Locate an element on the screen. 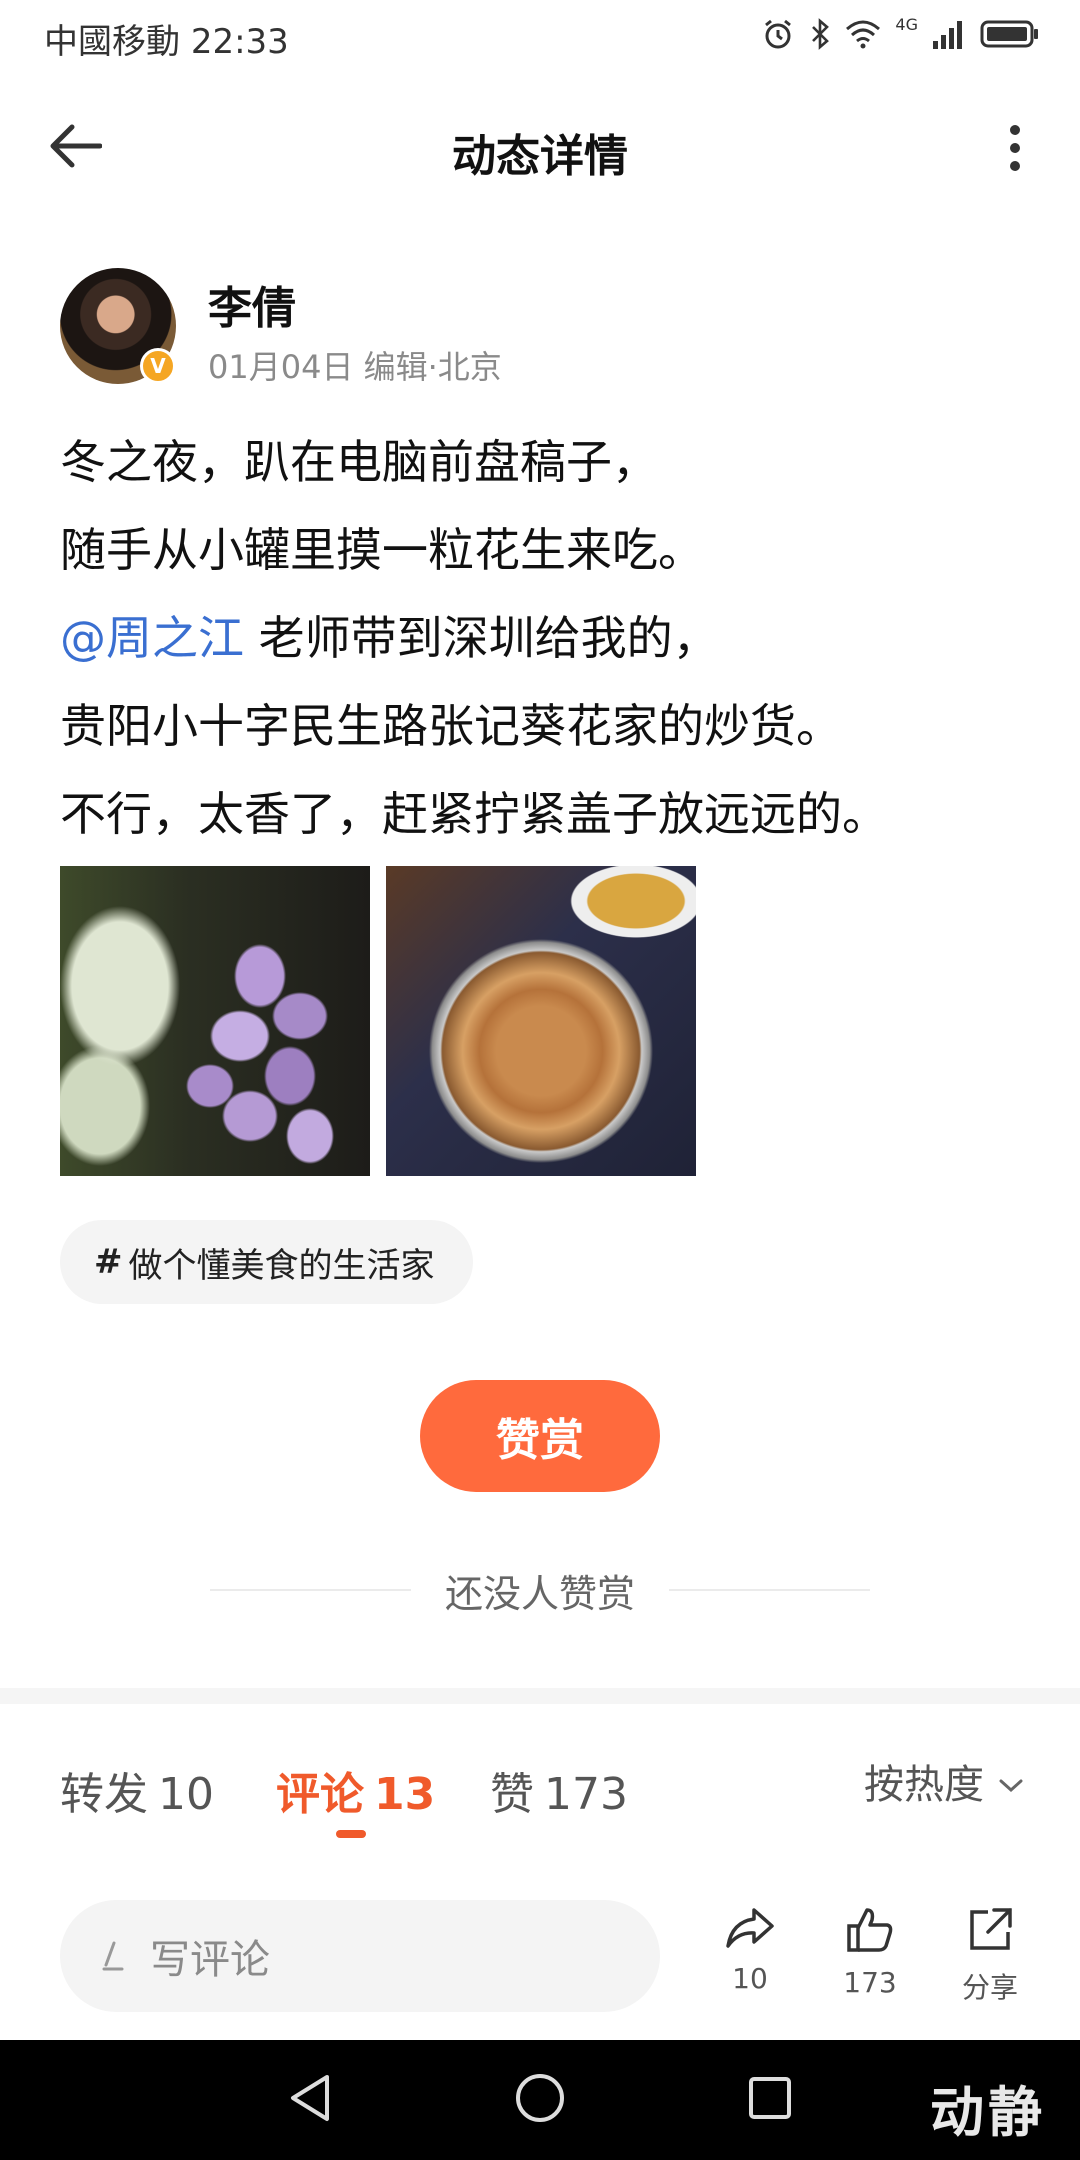 The height and width of the screenshot is (2160, 1080). status-icons: 4G is located at coordinates (900, 36).